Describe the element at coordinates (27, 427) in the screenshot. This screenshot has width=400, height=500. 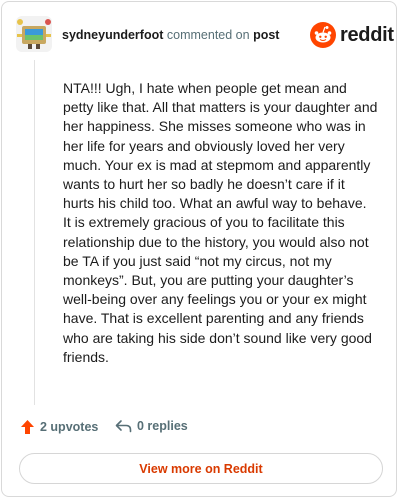
I see `arrow-up-icon` at that location.